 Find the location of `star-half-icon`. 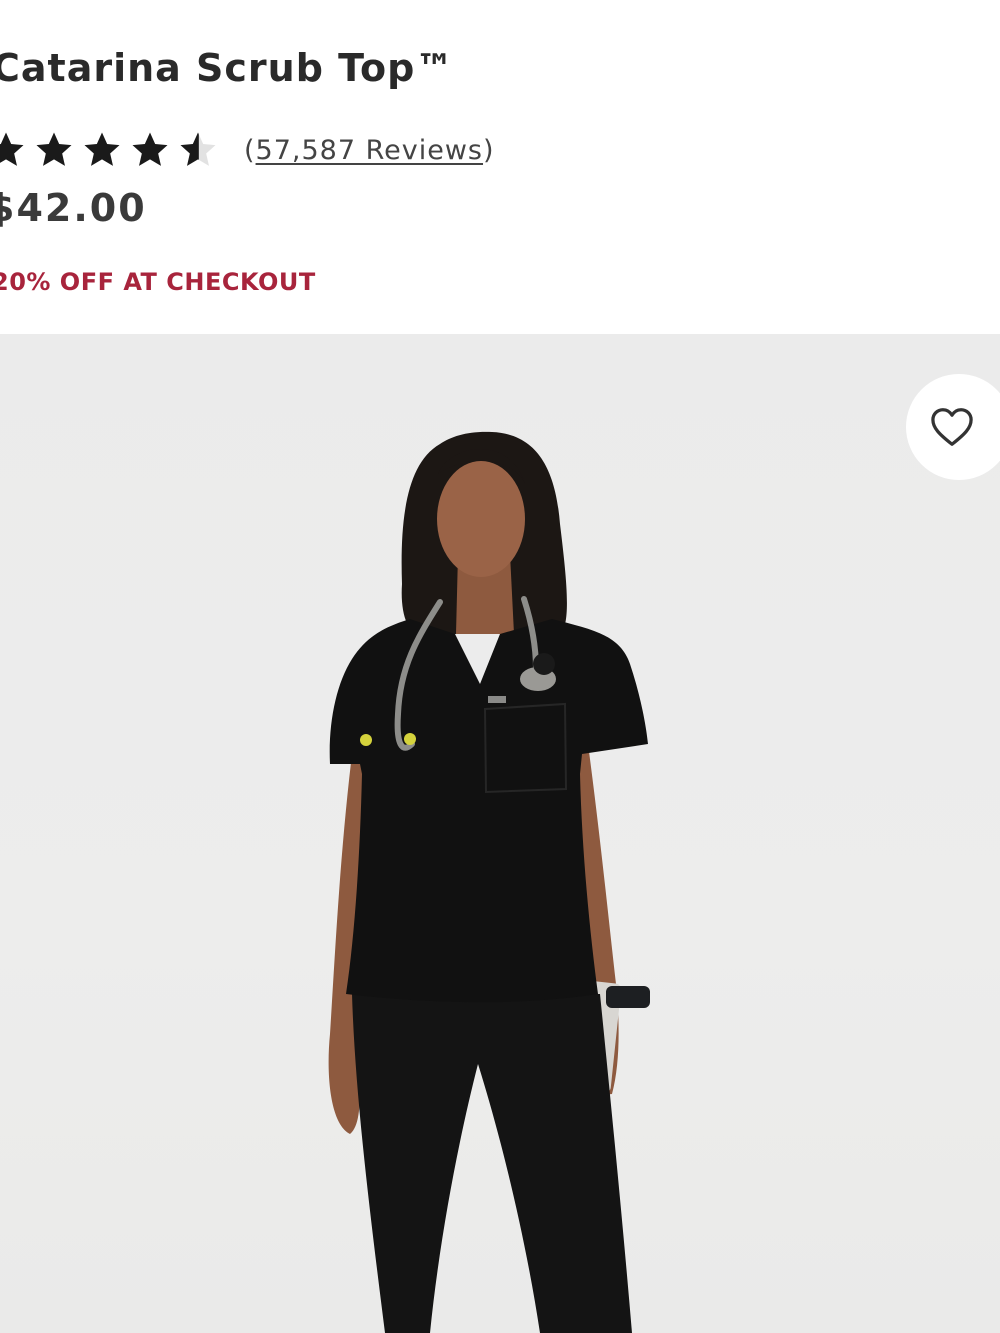

star-half-icon is located at coordinates (198, 149).